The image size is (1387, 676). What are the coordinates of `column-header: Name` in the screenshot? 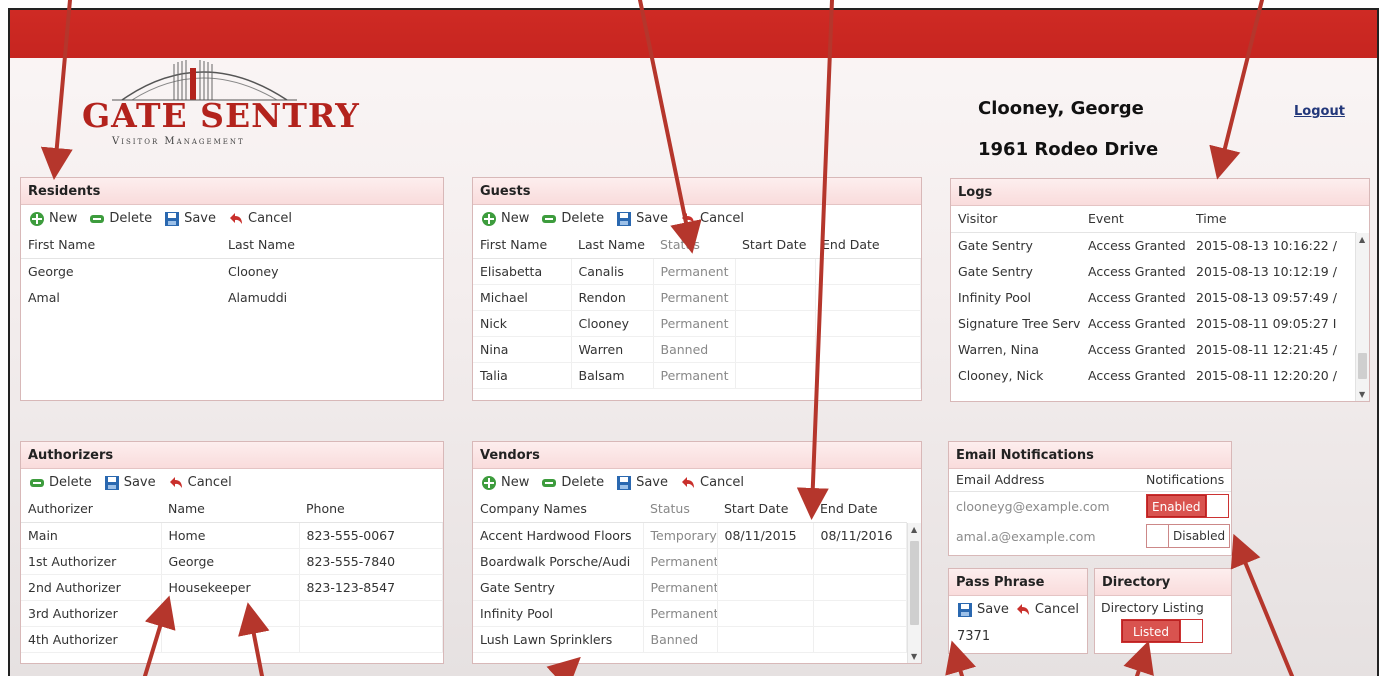 It's located at (230, 509).